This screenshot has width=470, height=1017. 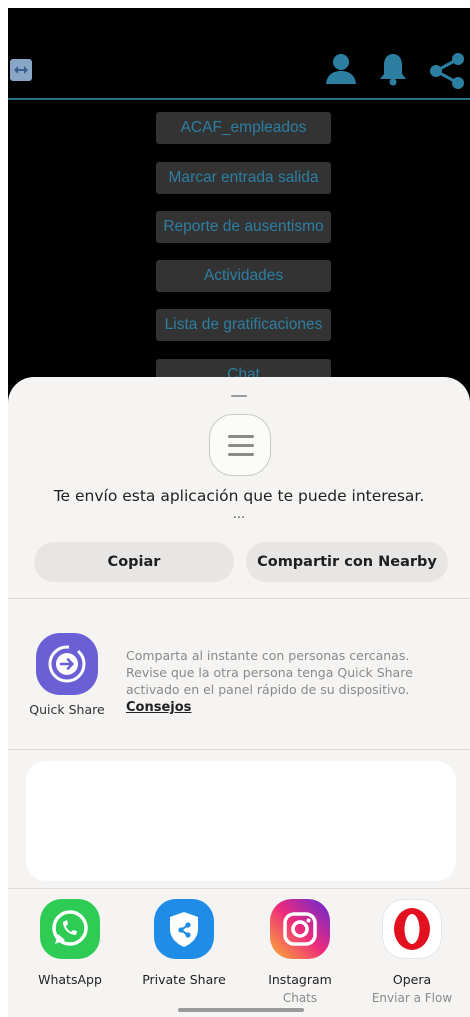 I want to click on nearby-share-button: Compartir con Nearby, so click(x=347, y=562).